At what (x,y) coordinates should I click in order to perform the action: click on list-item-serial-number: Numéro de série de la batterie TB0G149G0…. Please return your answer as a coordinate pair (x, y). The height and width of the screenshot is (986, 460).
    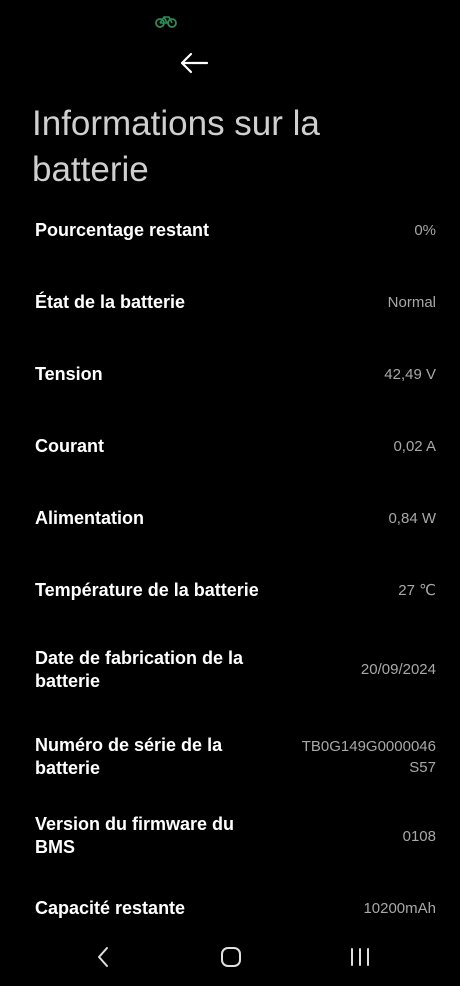
    Looking at the image, I should click on (230, 756).